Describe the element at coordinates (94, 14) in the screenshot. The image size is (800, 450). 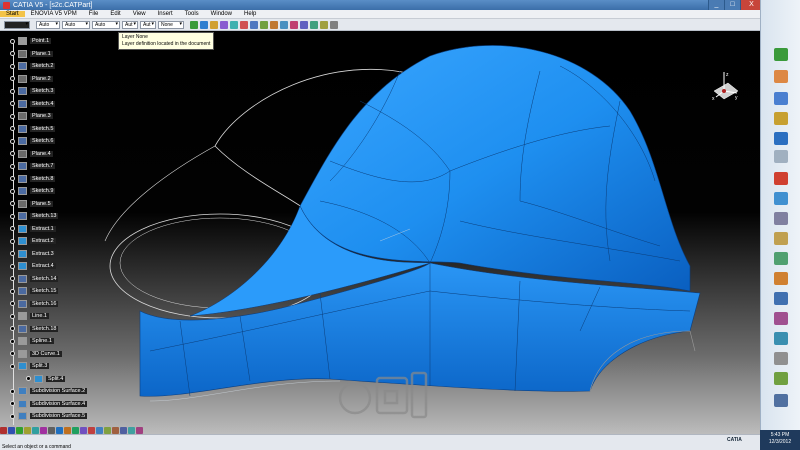
I see `menu-file: File` at that location.